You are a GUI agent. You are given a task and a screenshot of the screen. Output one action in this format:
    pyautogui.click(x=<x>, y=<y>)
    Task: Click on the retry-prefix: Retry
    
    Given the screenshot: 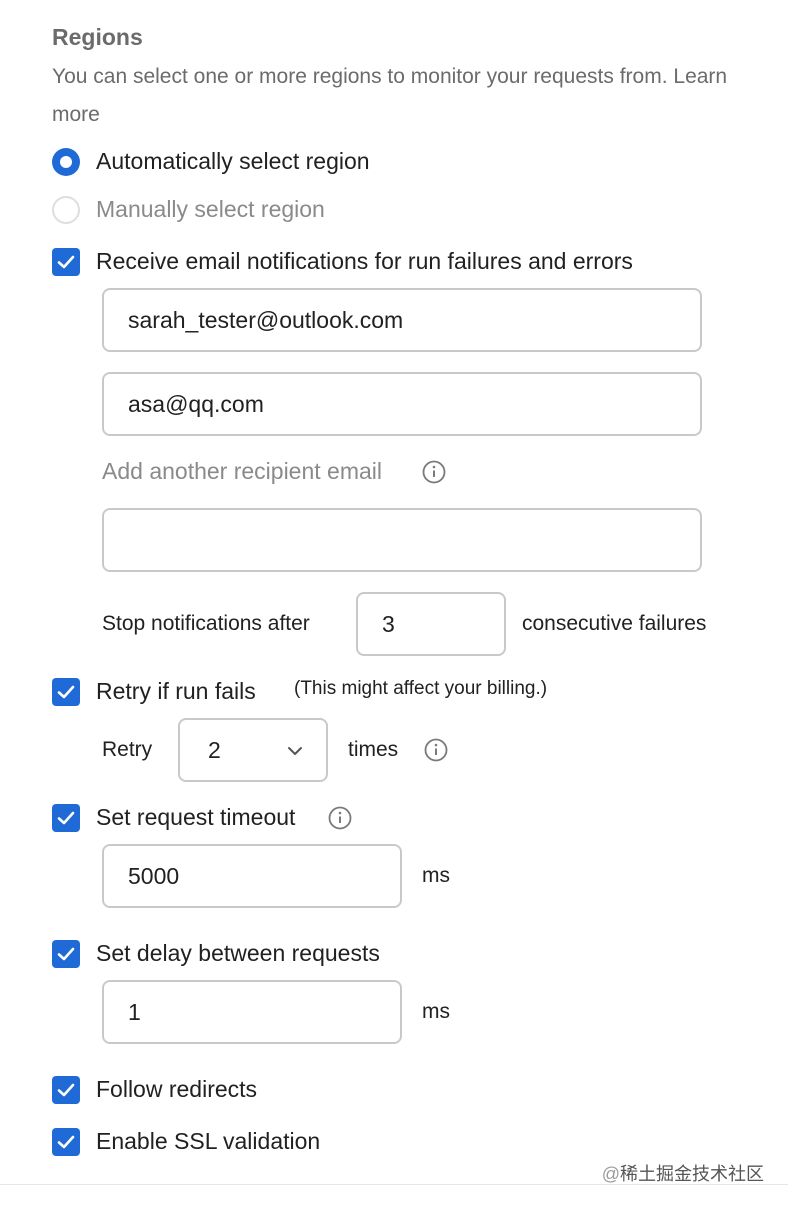 What is the action you would take?
    pyautogui.click(x=127, y=749)
    